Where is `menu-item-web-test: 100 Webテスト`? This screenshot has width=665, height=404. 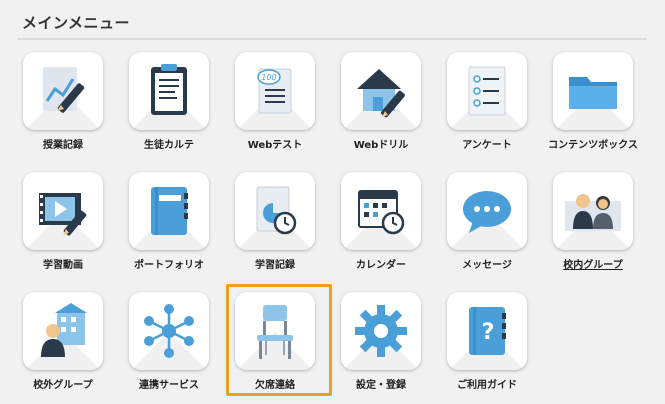
menu-item-web-test: 100 Webテスト is located at coordinates (275, 108).